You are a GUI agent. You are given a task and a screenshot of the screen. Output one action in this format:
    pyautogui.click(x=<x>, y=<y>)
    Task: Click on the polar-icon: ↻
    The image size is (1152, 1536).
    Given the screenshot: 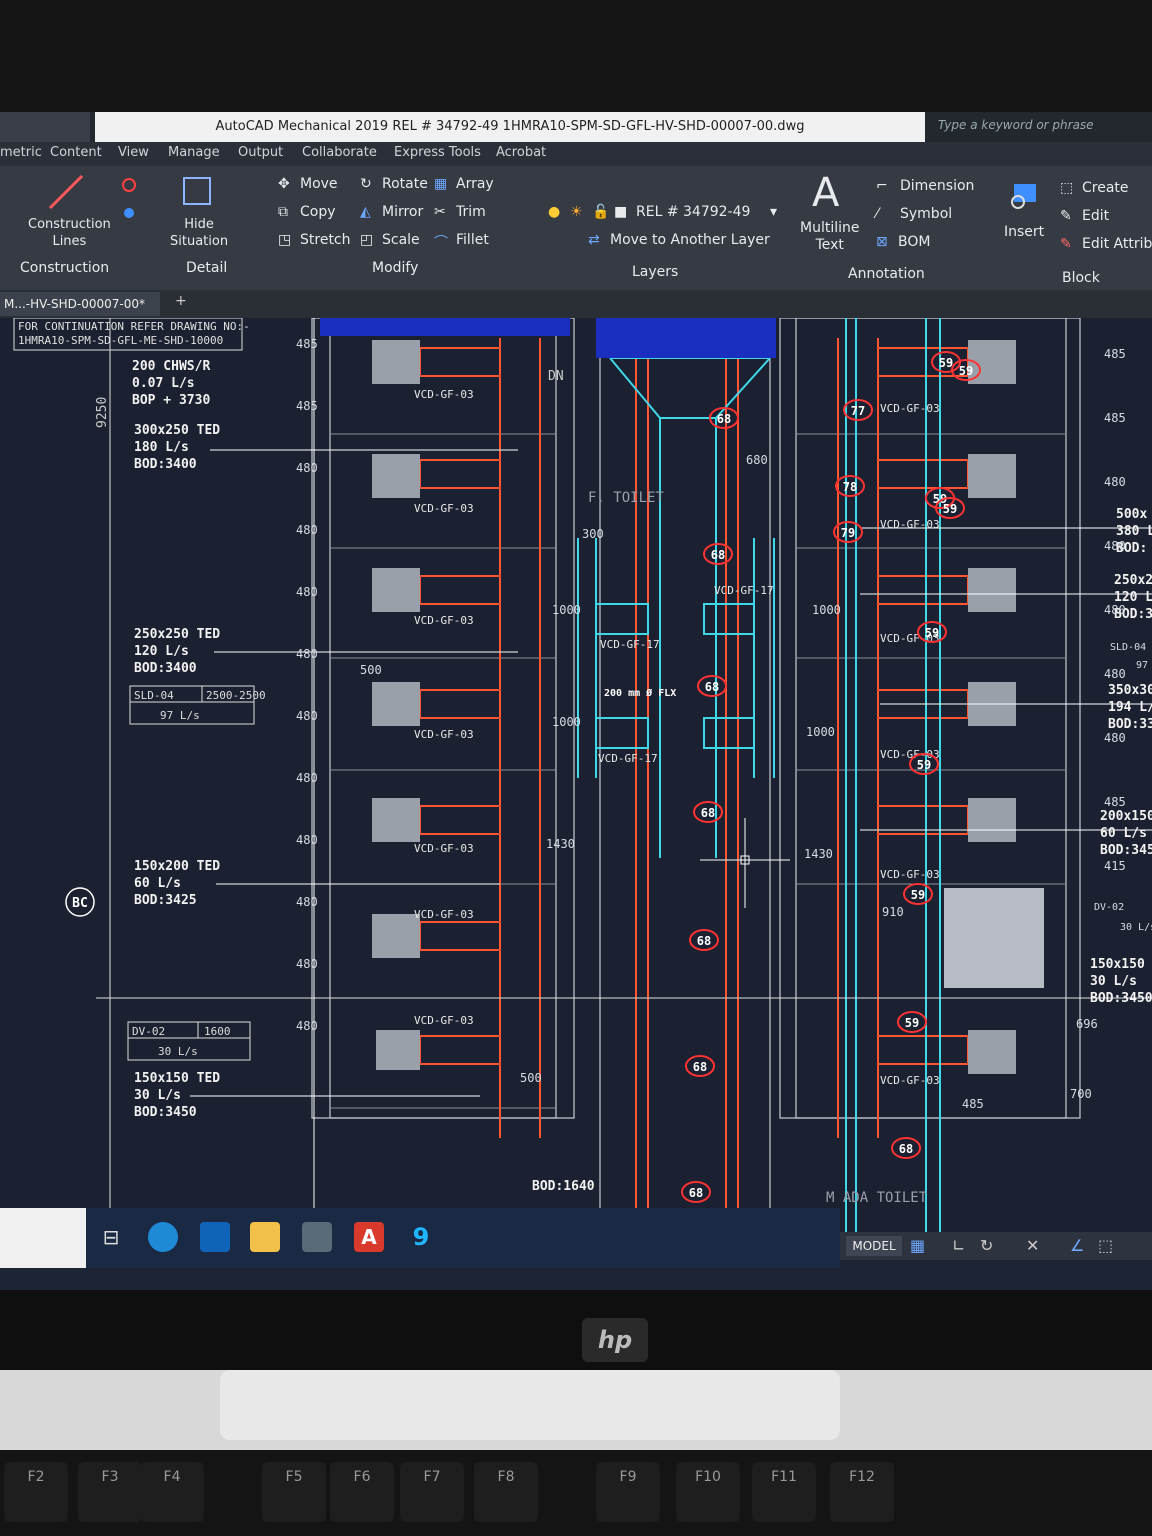 What is the action you would take?
    pyautogui.click(x=986, y=1245)
    